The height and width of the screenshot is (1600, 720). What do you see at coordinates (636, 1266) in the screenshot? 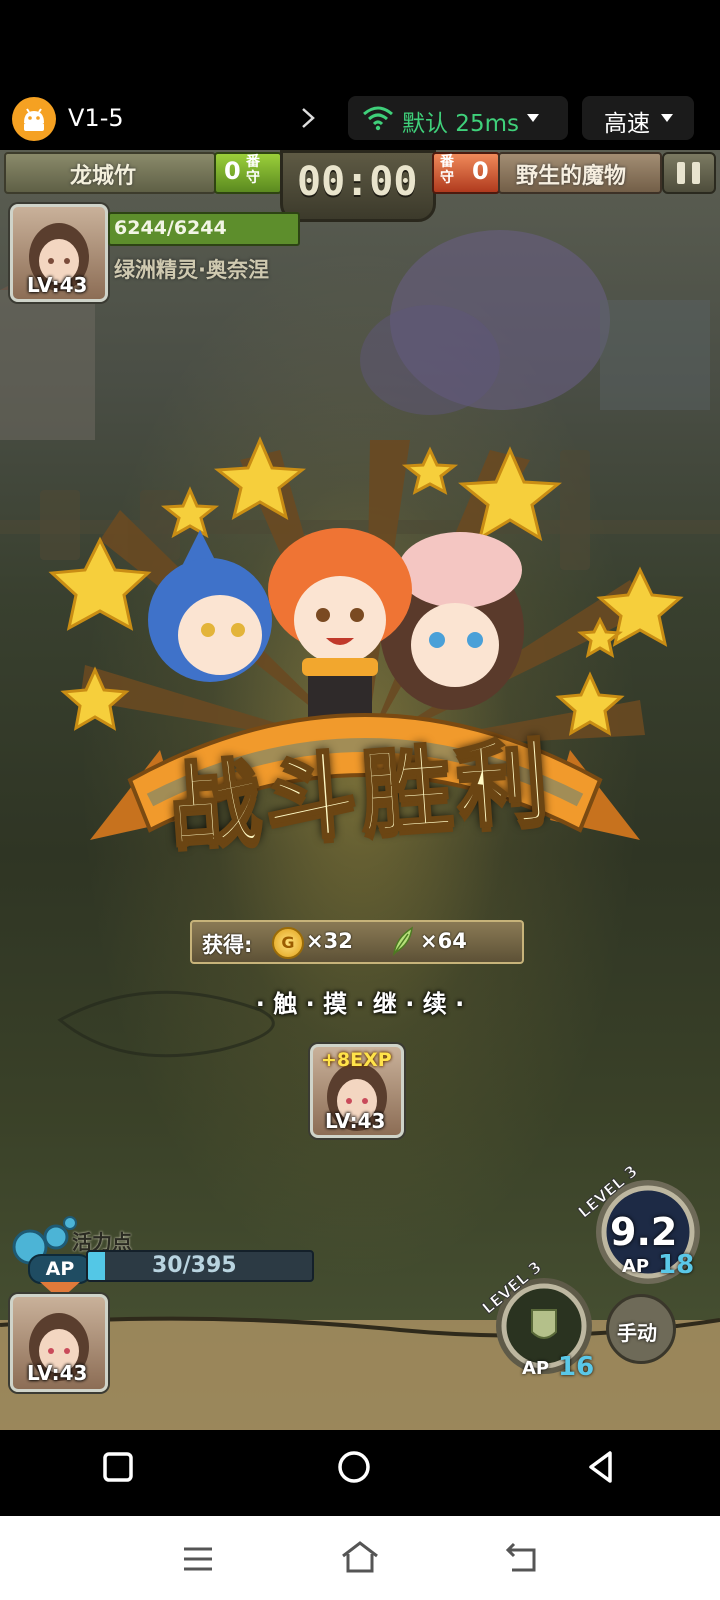
I see `skill-large-ap-label: AP` at bounding box center [636, 1266].